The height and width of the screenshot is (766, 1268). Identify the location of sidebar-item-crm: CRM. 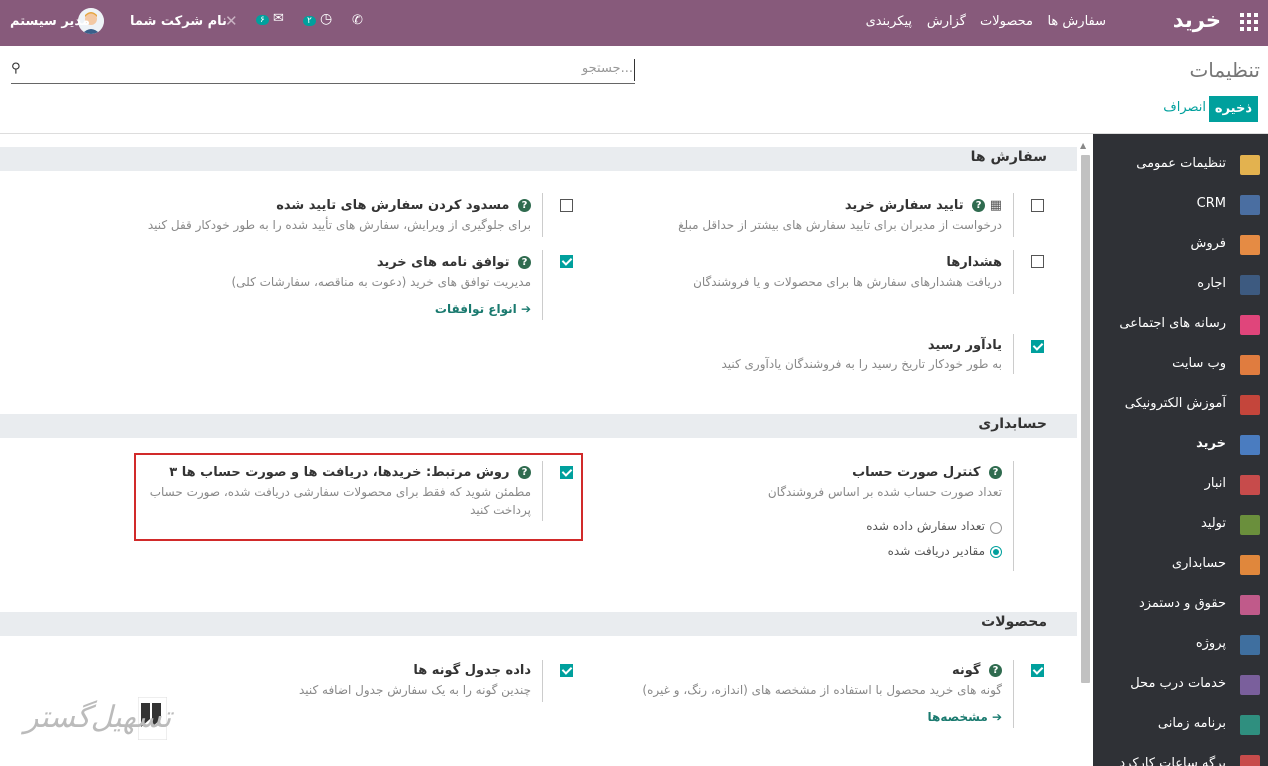
(1180, 205).